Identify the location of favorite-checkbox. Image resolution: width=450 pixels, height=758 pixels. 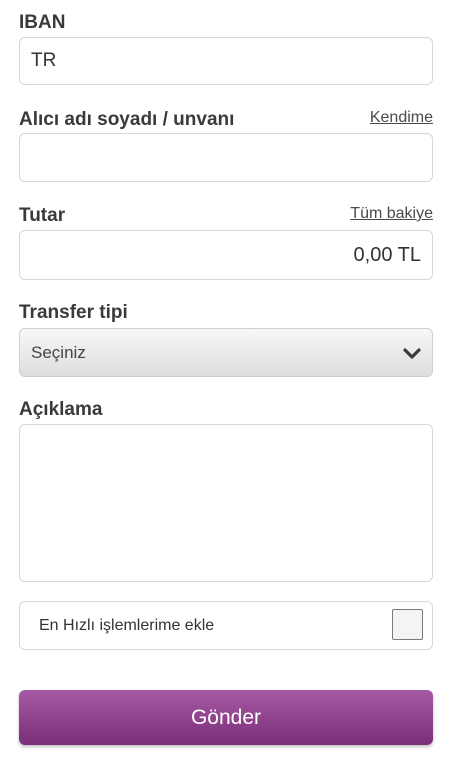
(407, 624).